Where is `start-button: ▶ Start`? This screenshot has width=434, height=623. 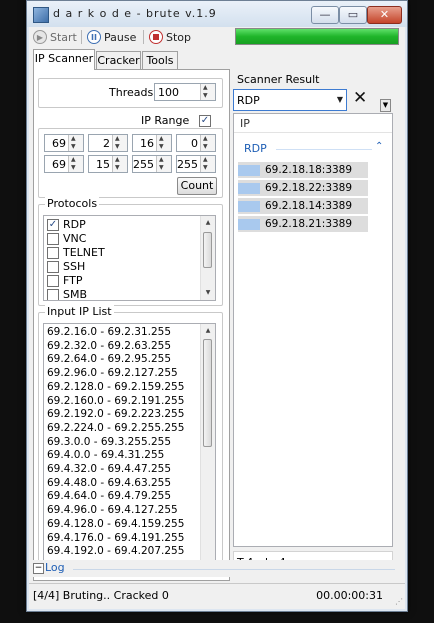 start-button: ▶ Start is located at coordinates (55, 37).